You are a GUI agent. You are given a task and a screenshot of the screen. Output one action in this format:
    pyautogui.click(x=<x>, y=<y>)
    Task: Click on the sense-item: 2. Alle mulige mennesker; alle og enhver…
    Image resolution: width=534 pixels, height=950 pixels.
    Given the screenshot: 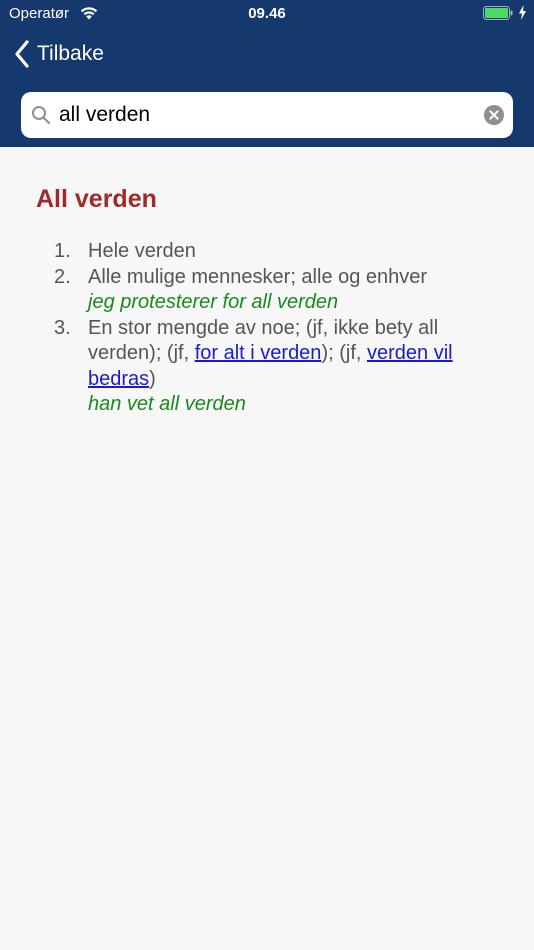 What is the action you would take?
    pyautogui.click(x=269, y=290)
    